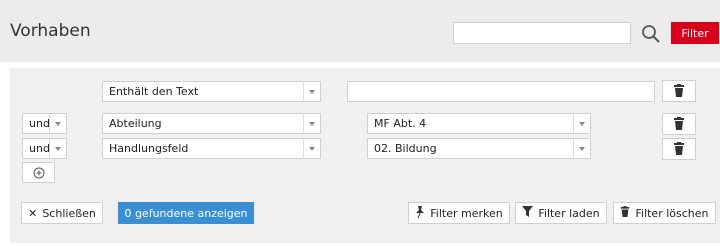 The height and width of the screenshot is (246, 720). What do you see at coordinates (135, 123) in the screenshot?
I see `field-value: Abteilung` at bounding box center [135, 123].